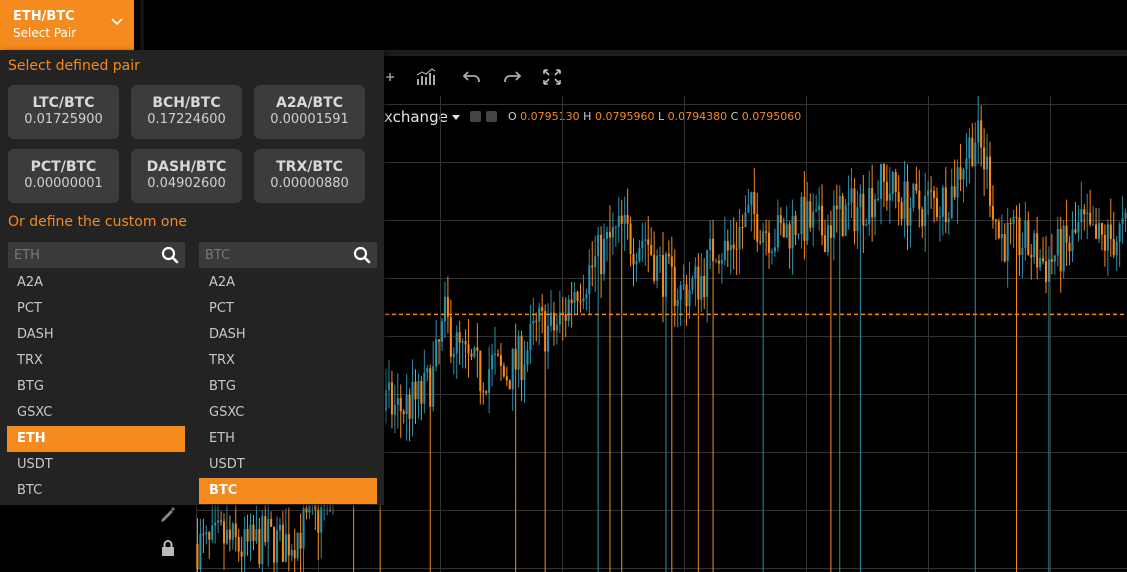  I want to click on base-search-input, so click(84, 255).